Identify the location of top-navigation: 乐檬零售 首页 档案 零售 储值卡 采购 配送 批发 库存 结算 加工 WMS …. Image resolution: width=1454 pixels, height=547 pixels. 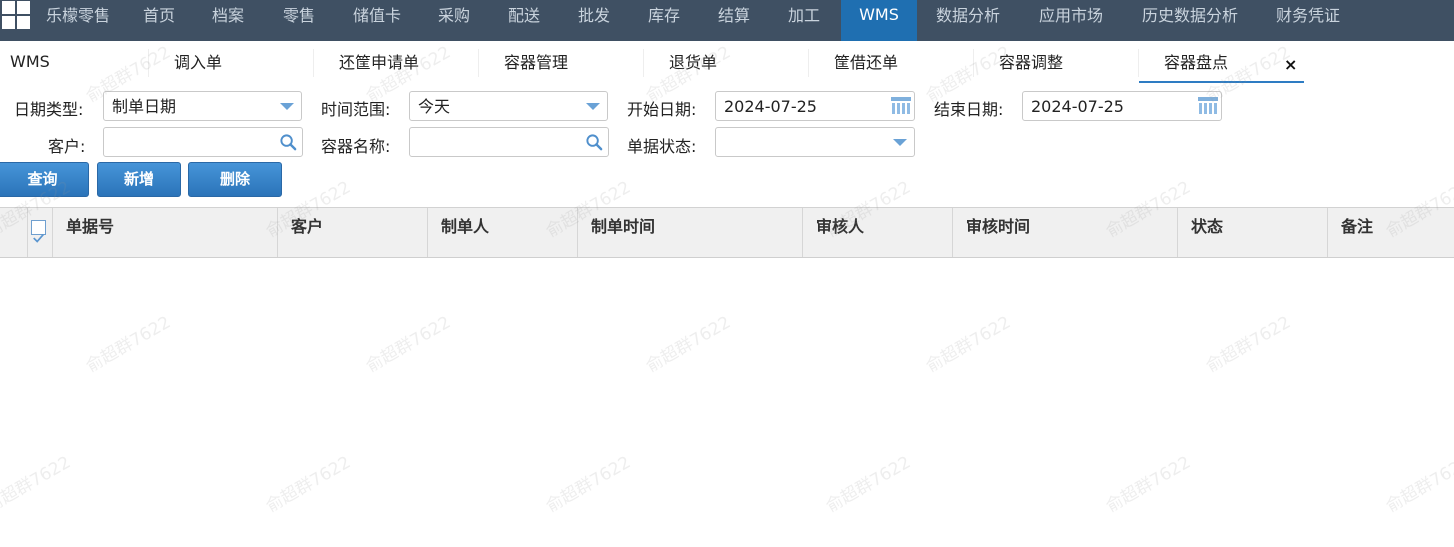
(727, 20).